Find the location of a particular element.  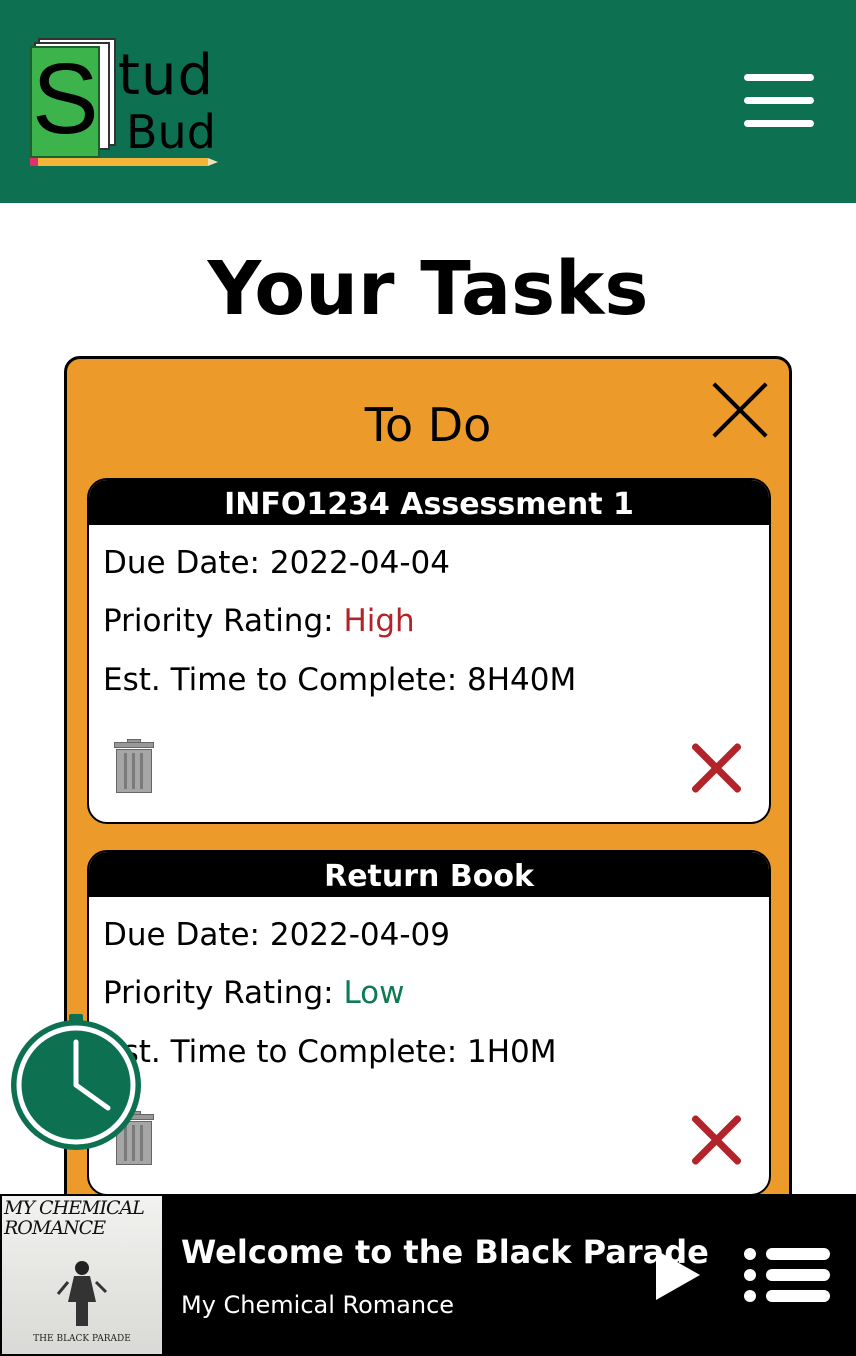

album-subtitle: THE BLACK PARADE is located at coordinates (82, 1339).